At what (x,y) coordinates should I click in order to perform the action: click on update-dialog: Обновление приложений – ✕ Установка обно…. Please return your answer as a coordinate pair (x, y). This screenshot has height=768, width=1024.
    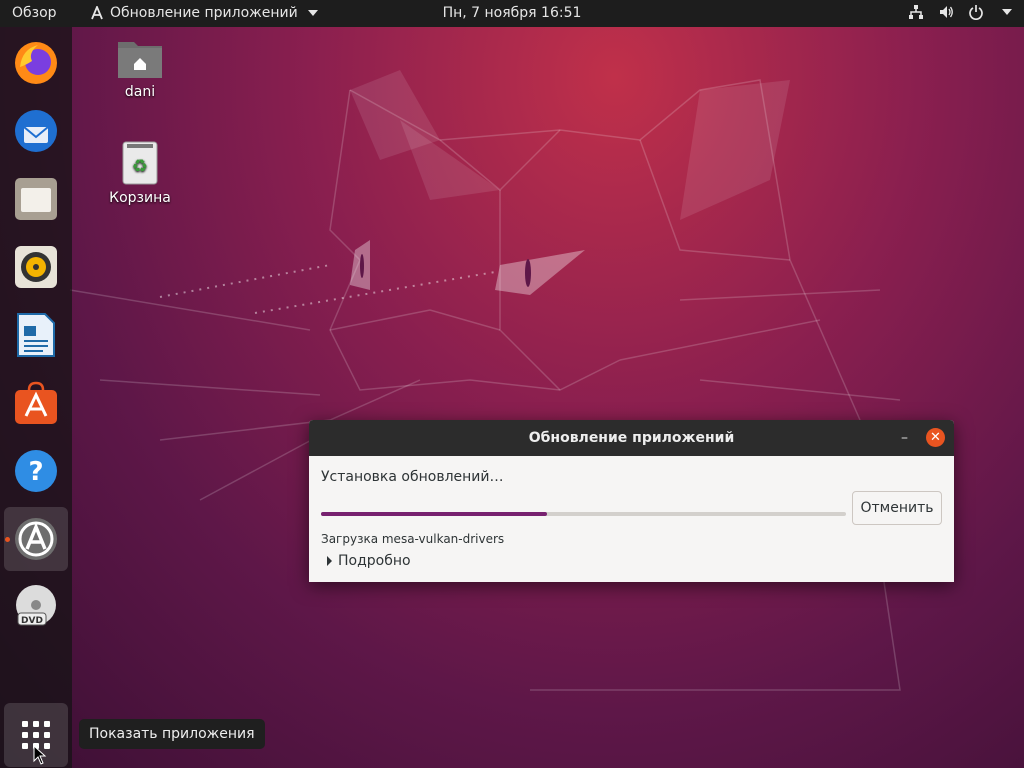
    Looking at the image, I should click on (631, 501).